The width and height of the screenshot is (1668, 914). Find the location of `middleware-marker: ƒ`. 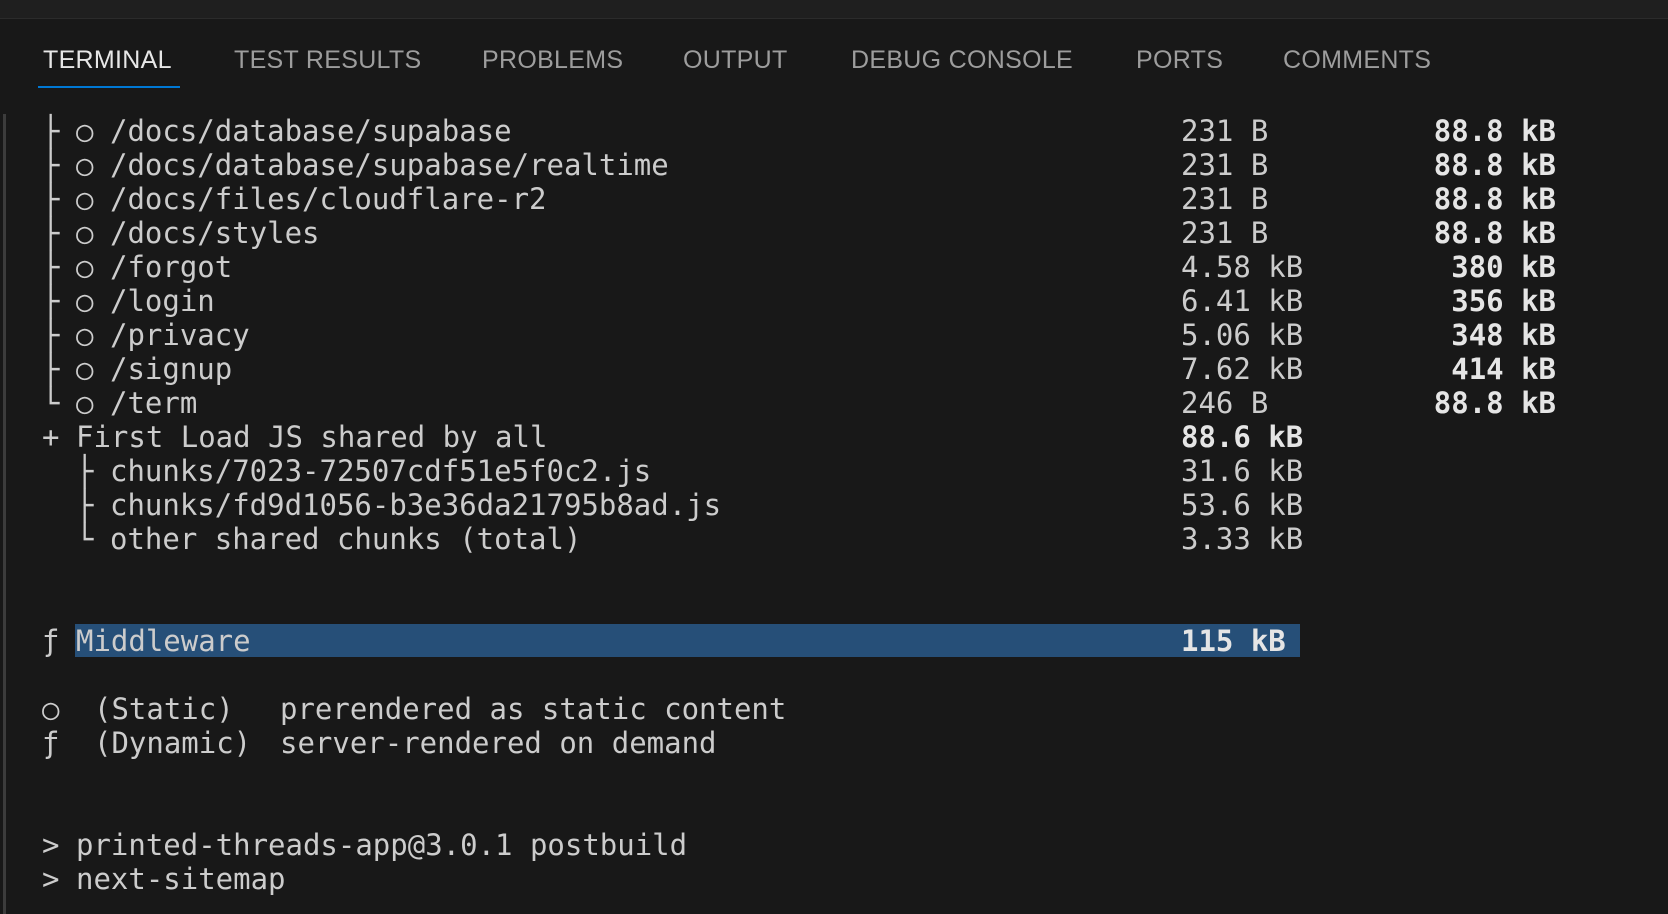

middleware-marker: ƒ is located at coordinates (51, 641).